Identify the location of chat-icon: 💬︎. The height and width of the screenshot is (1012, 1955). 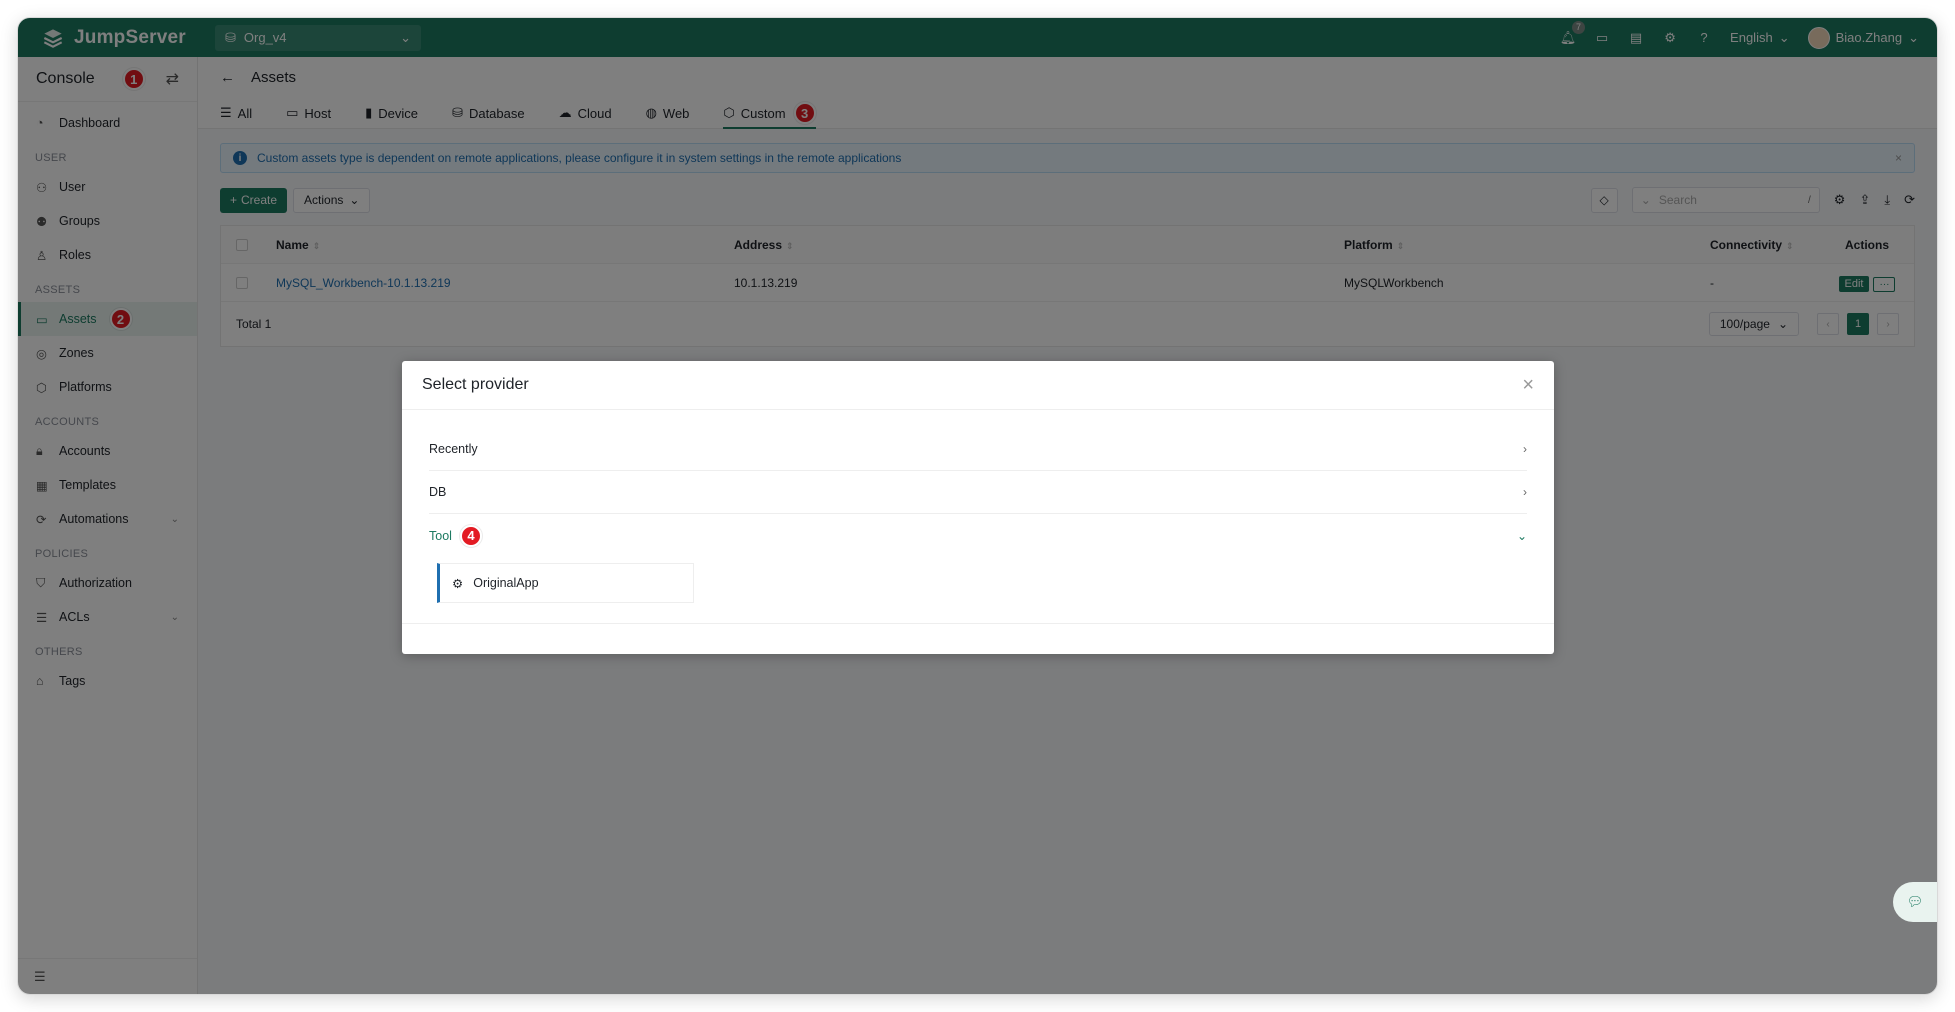
(1915, 901).